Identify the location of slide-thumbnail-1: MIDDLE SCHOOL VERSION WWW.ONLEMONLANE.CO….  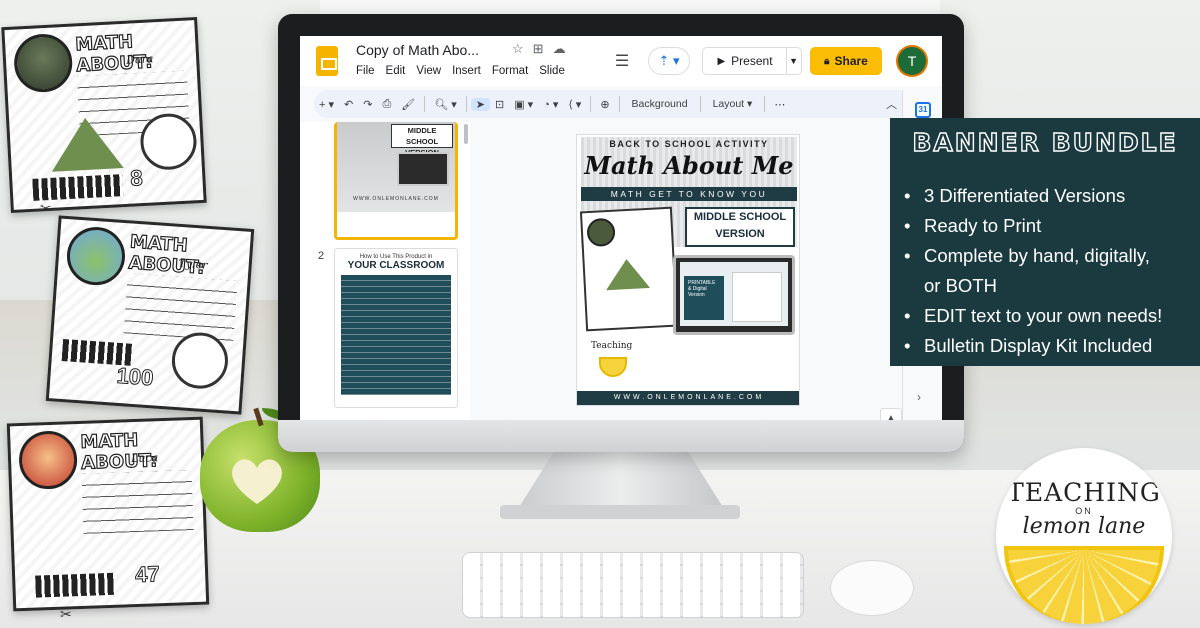
(396, 181).